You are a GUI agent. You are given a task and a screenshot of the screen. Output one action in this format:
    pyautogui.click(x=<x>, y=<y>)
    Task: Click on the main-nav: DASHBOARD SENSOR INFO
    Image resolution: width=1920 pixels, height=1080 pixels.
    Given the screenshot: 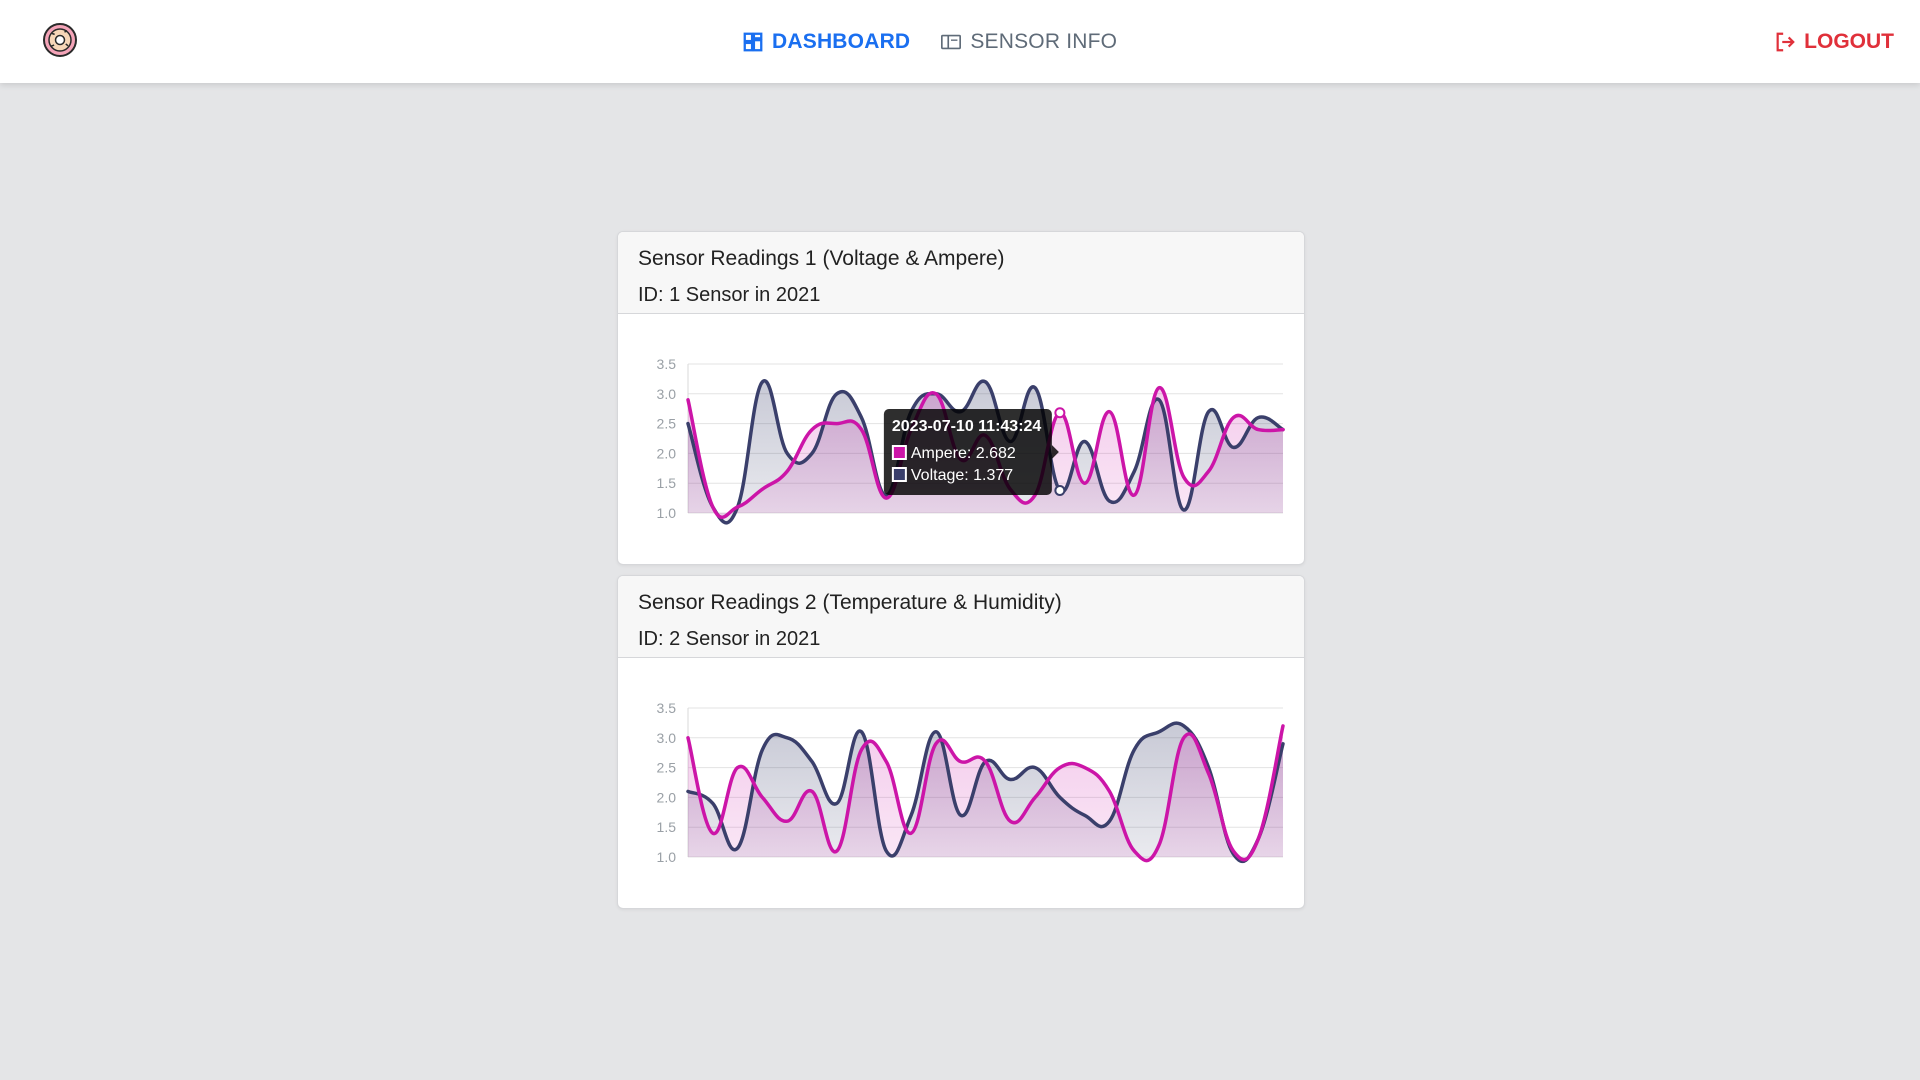 What is the action you would take?
    pyautogui.click(x=929, y=41)
    